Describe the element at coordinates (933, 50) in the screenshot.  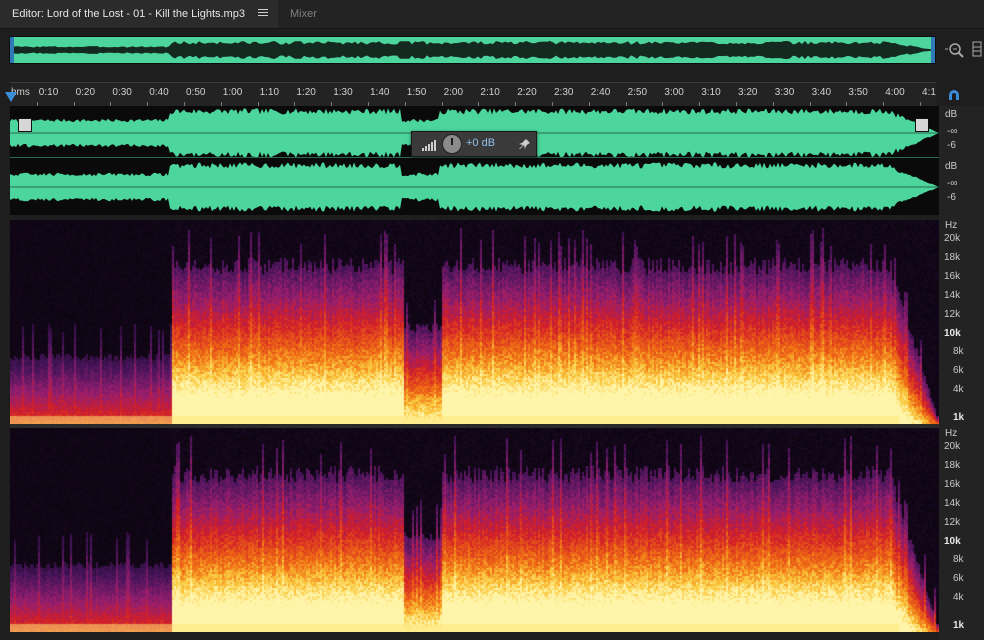
I see `overview-right-handle` at that location.